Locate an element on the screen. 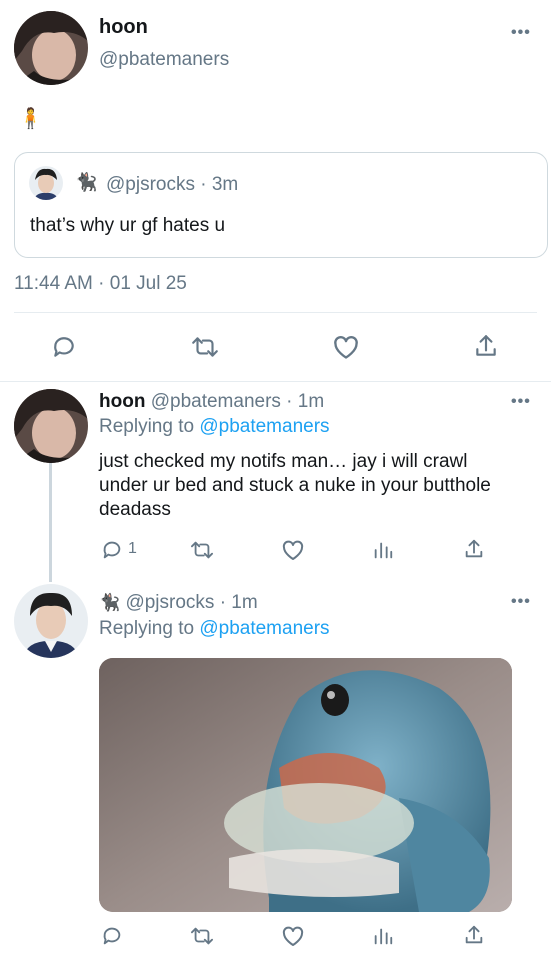  quoted-text: that’s why ur gf hates u is located at coordinates (128, 225).